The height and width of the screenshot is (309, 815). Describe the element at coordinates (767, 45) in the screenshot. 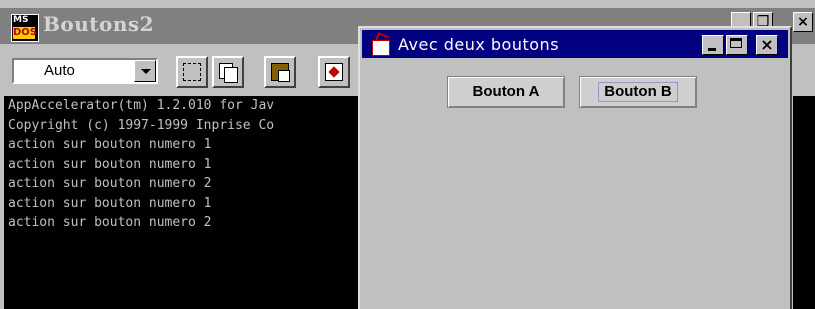

I see `frame-close-button: ×` at that location.